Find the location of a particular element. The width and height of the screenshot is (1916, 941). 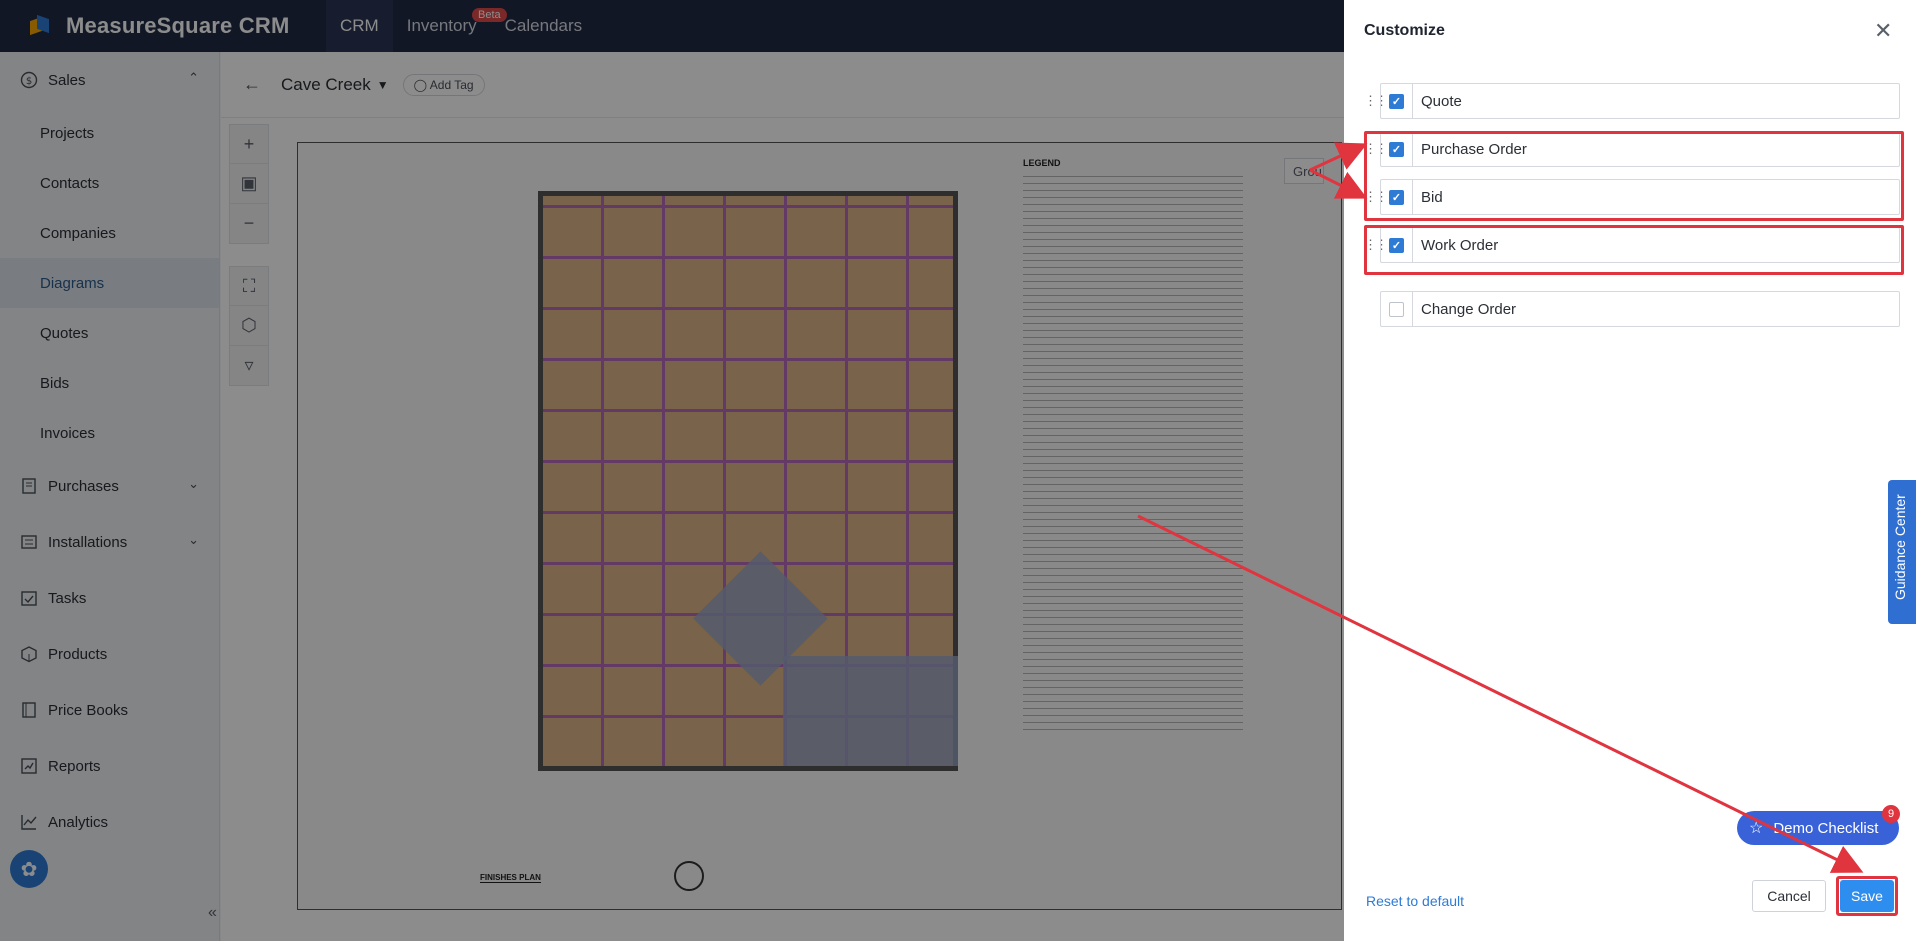

demo-checklist-badge: 9 is located at coordinates (1891, 814).